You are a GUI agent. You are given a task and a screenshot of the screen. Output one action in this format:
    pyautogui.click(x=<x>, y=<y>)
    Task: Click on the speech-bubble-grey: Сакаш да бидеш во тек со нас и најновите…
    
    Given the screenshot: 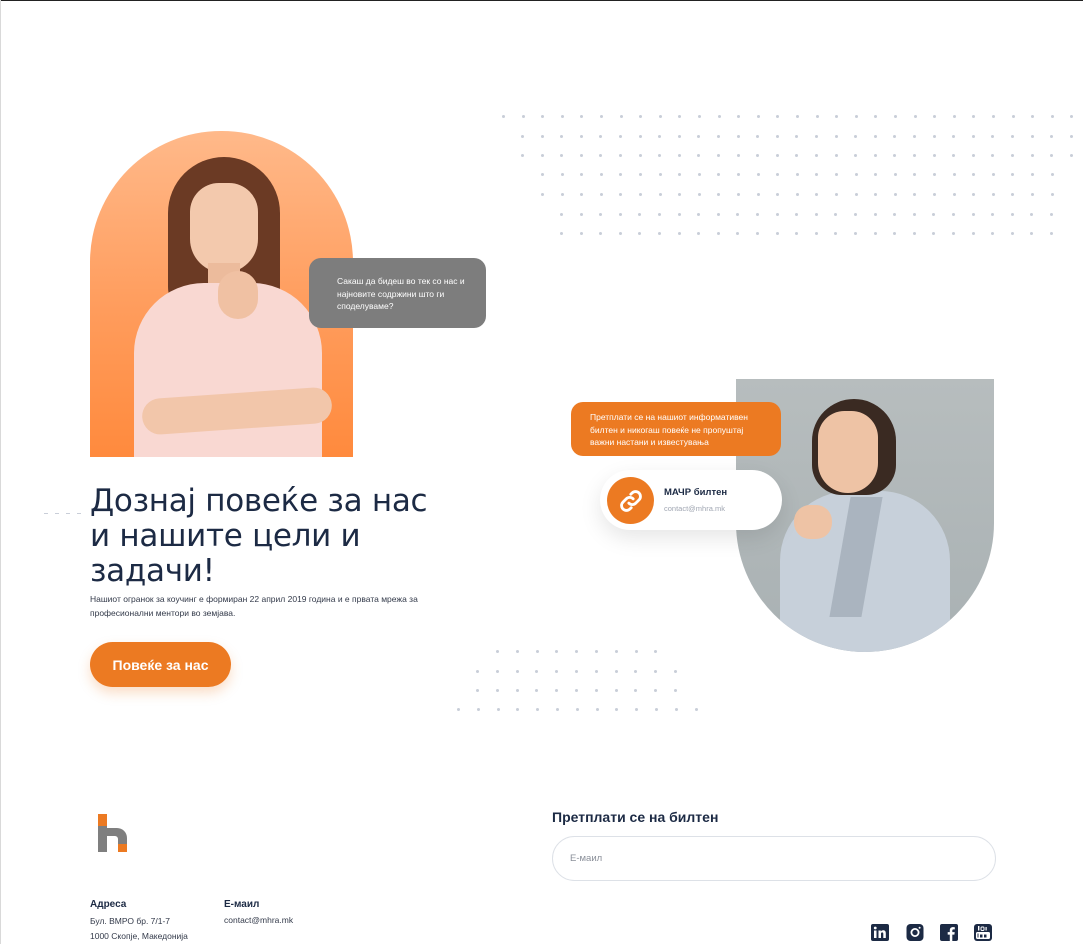 What is the action you would take?
    pyautogui.click(x=397, y=293)
    